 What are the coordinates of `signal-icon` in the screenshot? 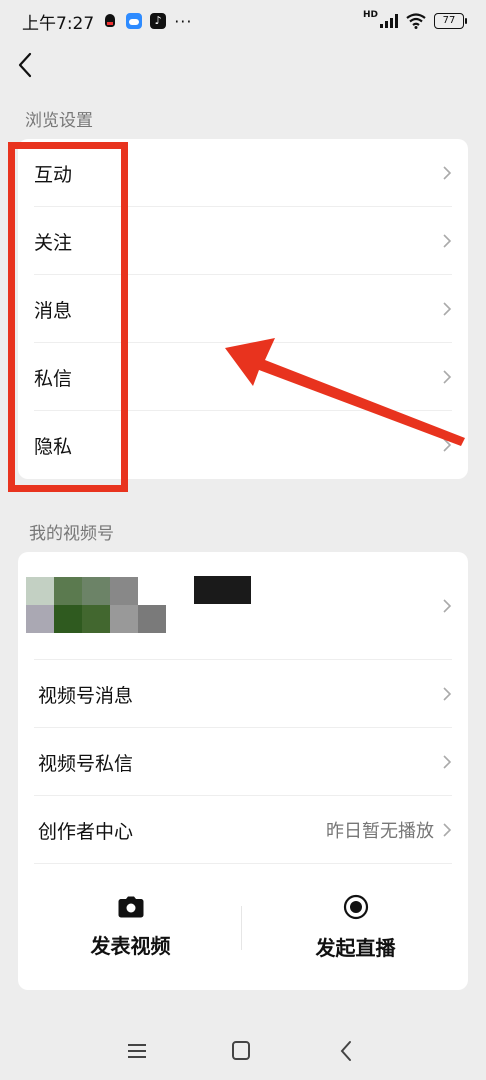 It's located at (389, 21).